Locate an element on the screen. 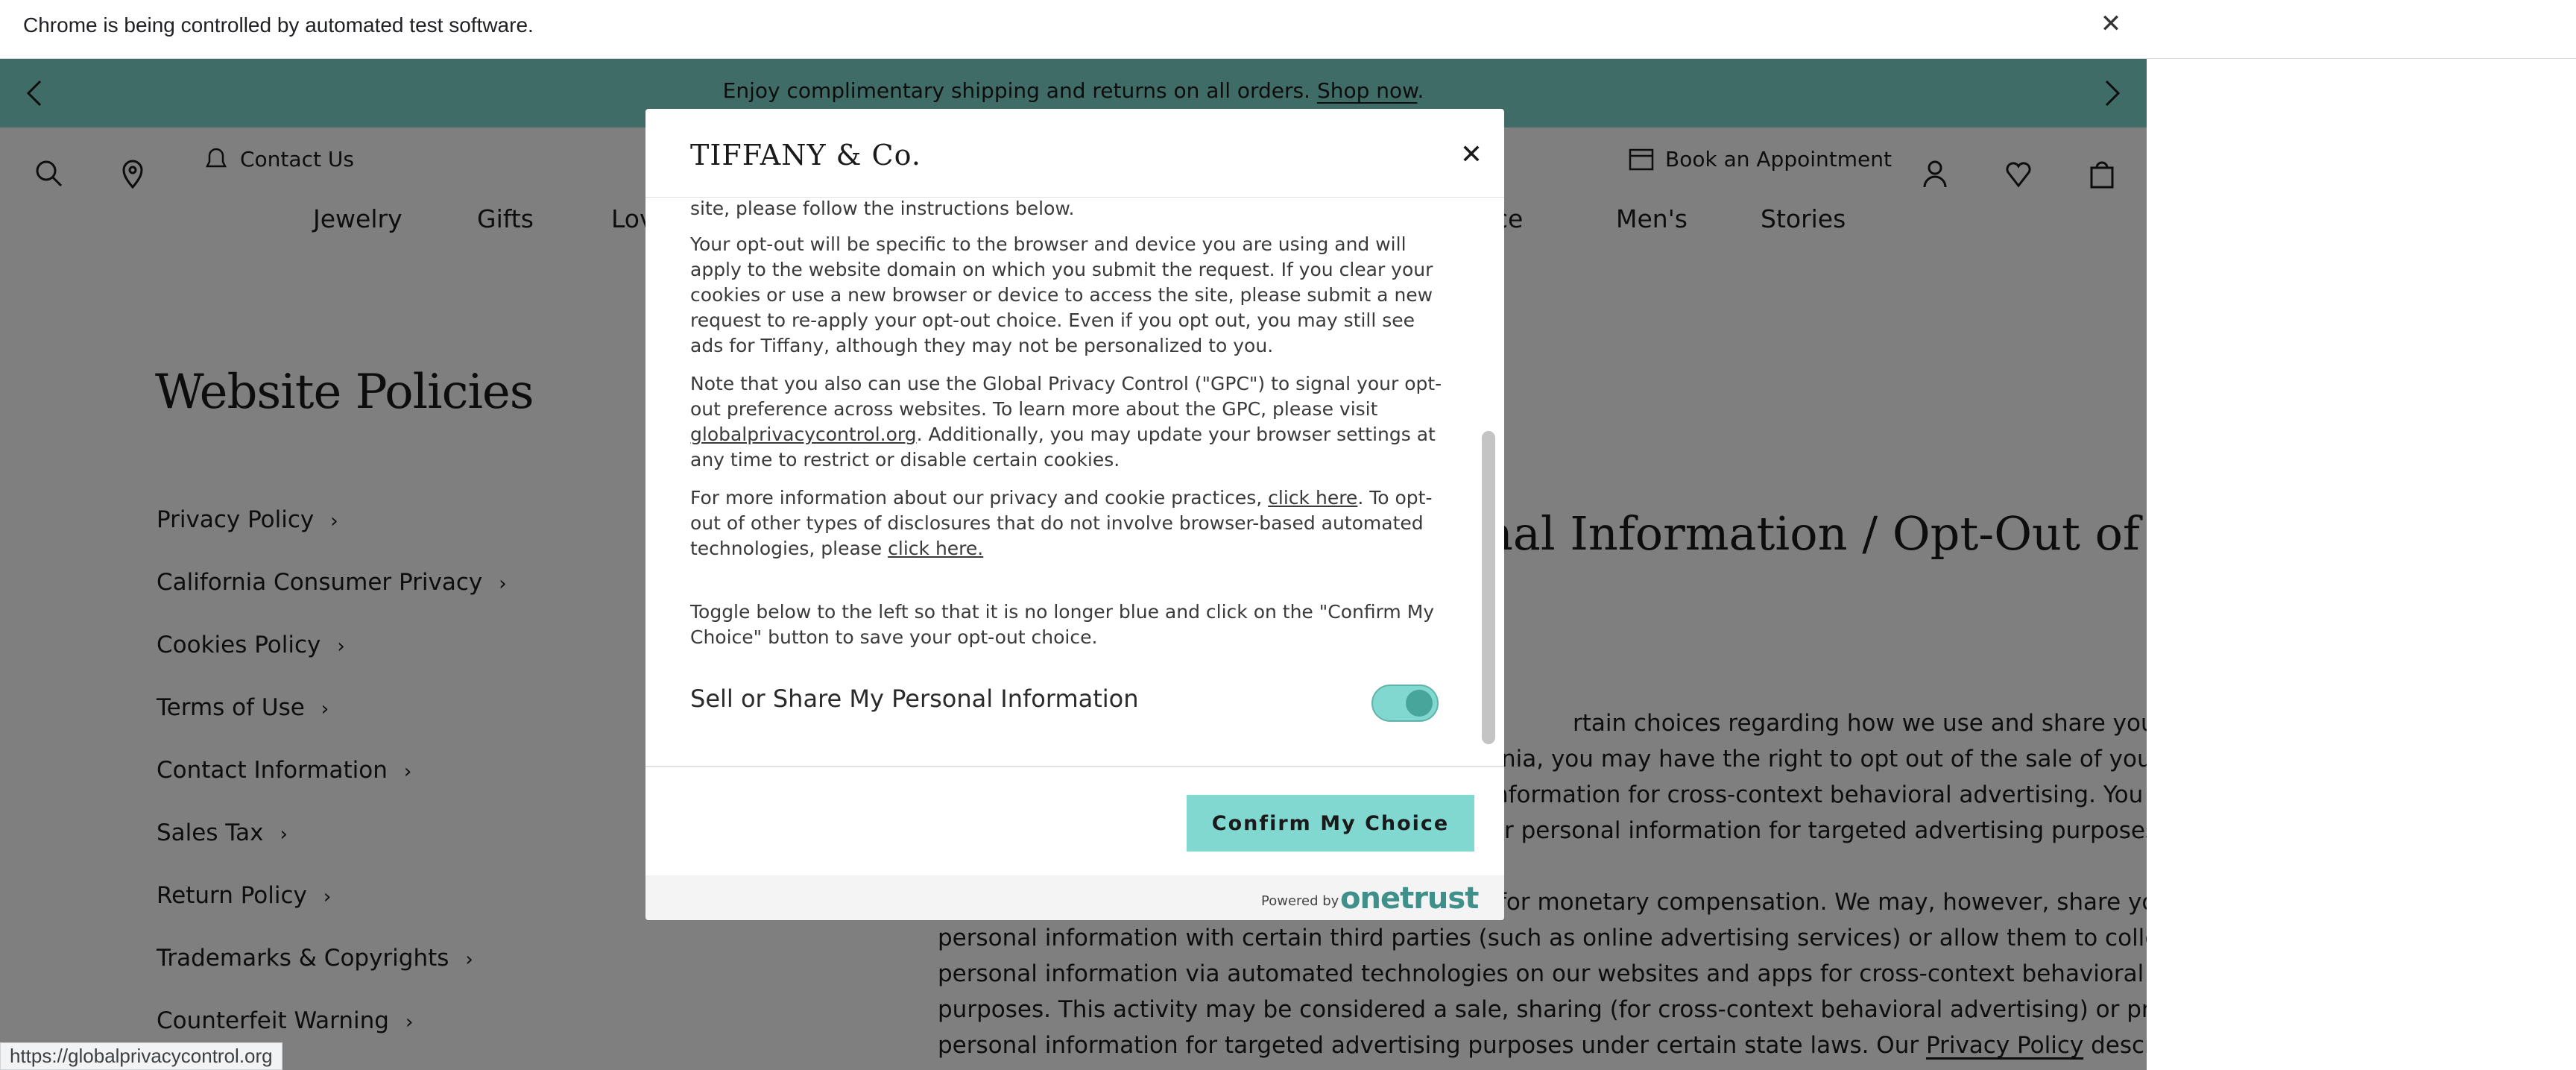  scrollbar-thumb is located at coordinates (1488, 588).